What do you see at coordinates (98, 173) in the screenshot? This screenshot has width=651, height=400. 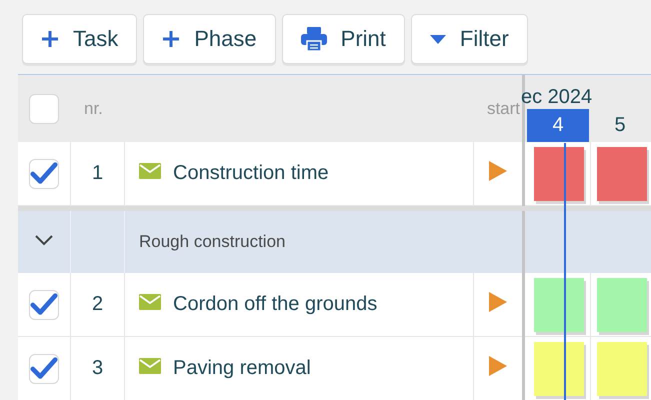 I see `row-number: 1` at bounding box center [98, 173].